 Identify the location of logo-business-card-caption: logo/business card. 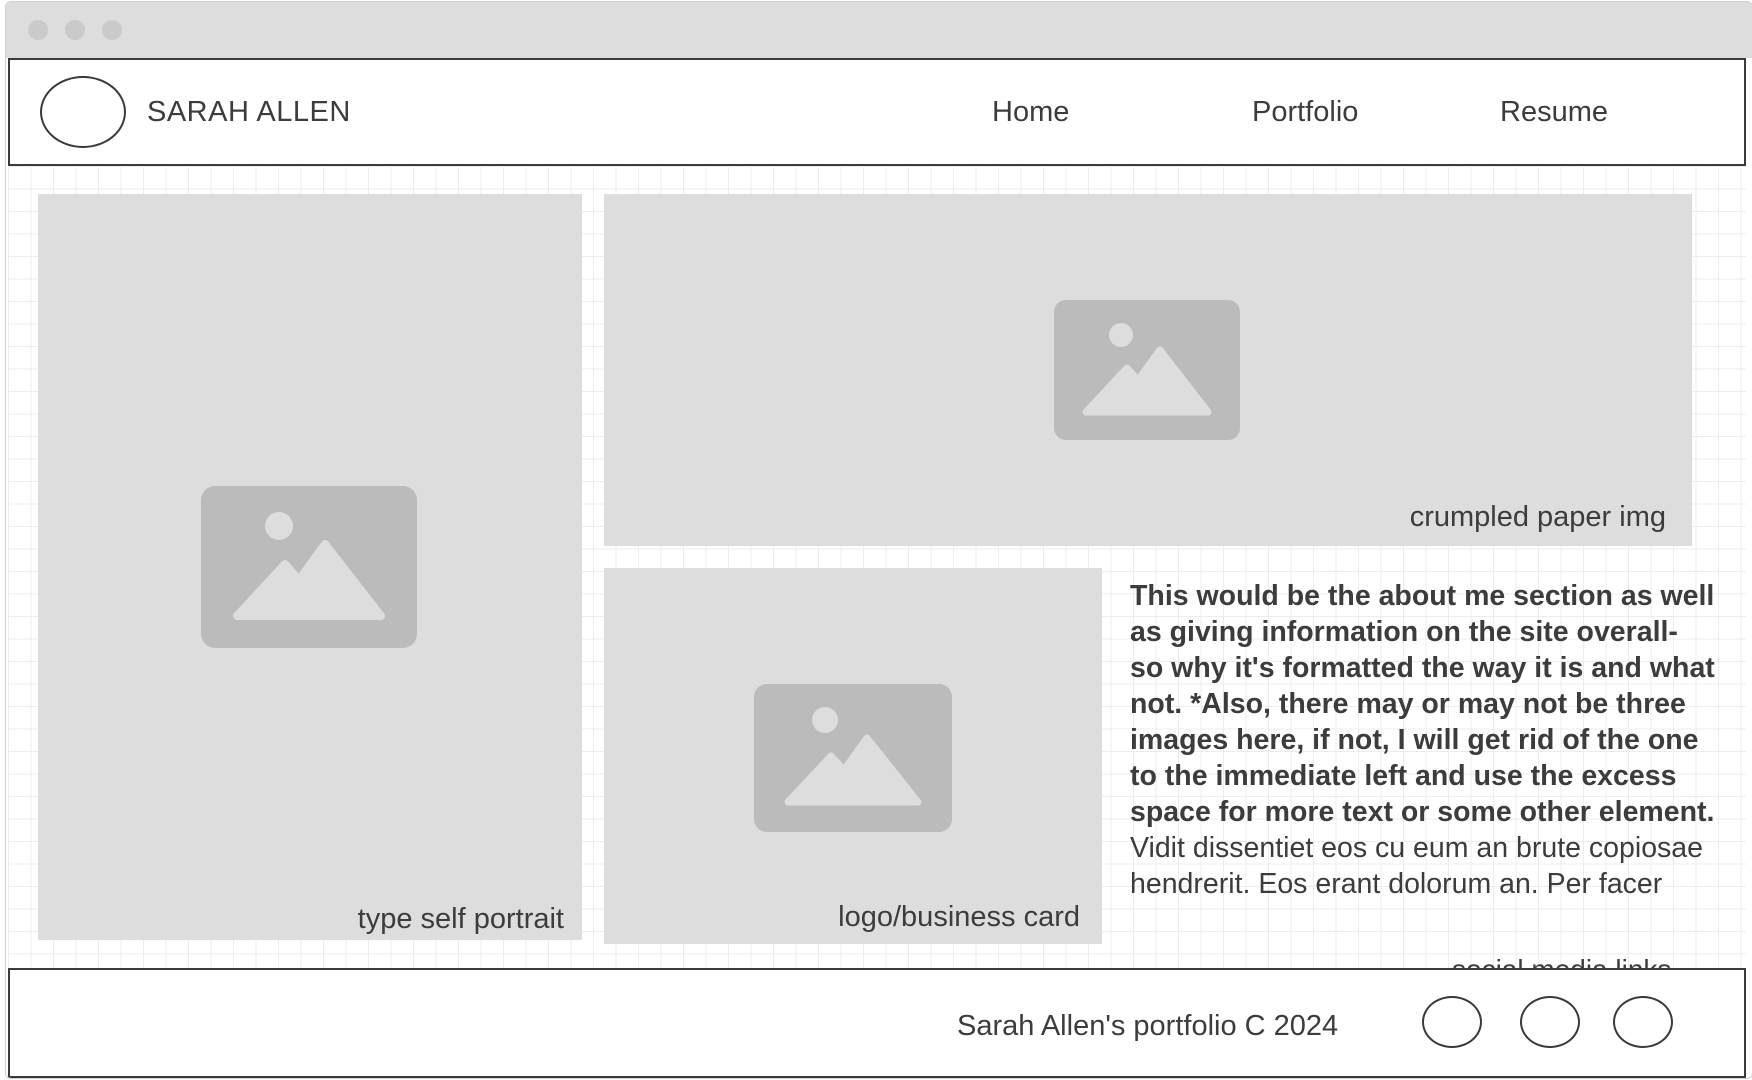
(959, 917).